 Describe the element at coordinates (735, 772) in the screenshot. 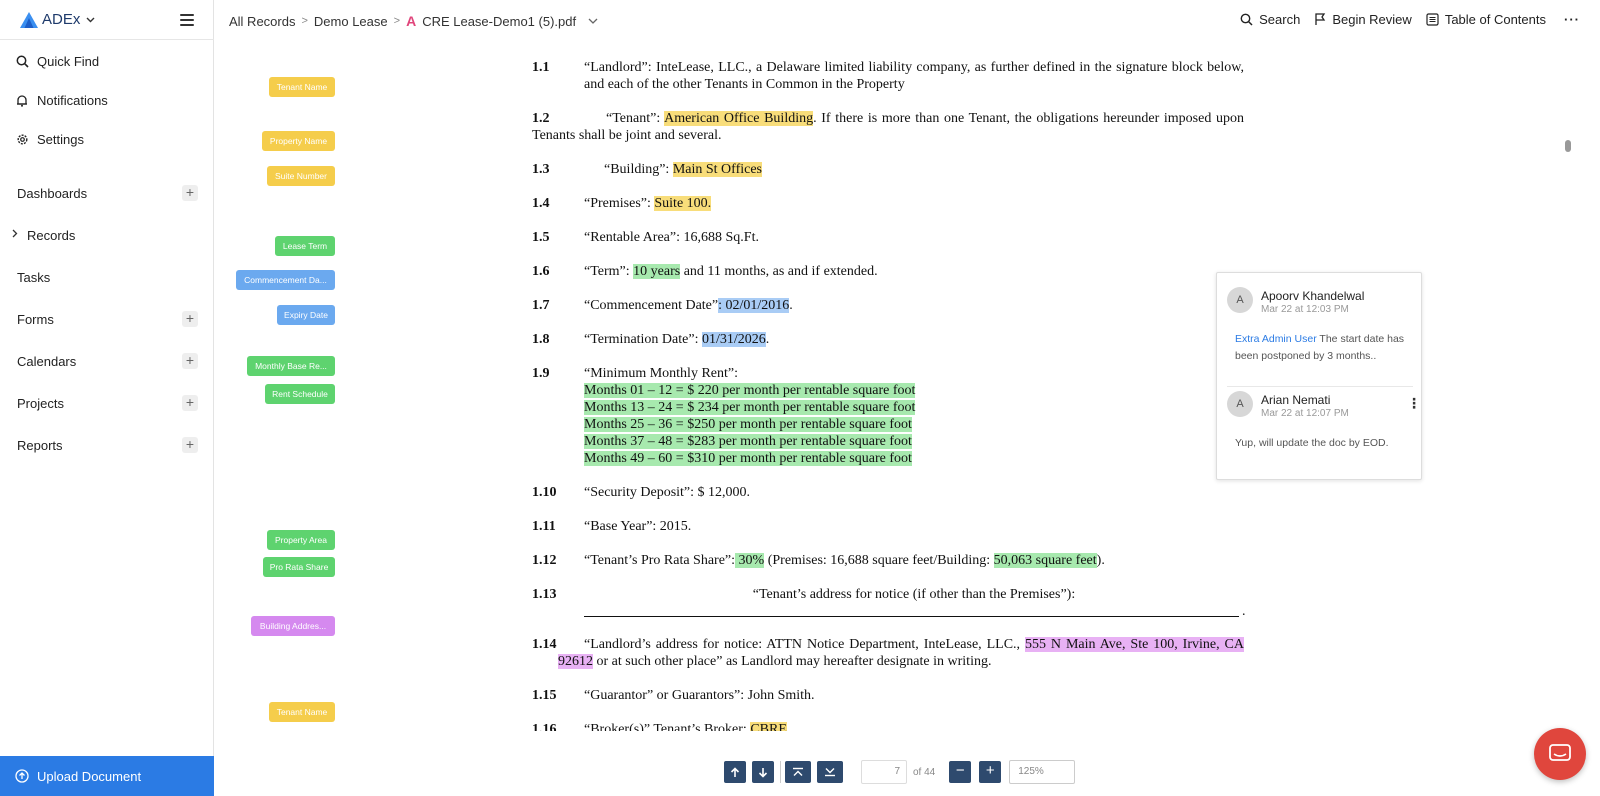

I see `previous-page-button` at that location.